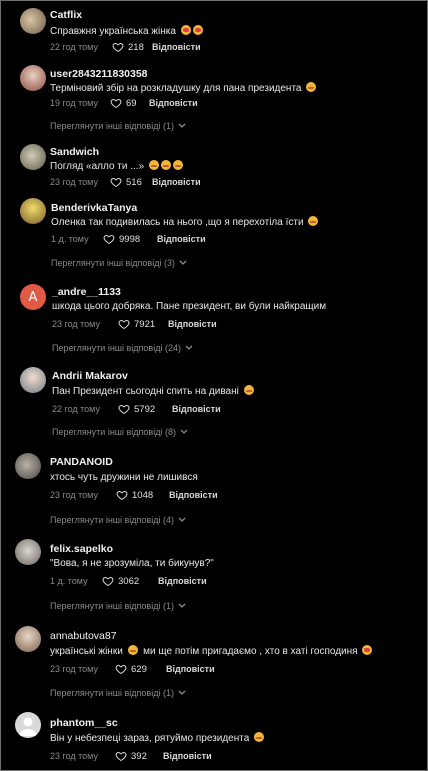 This screenshot has width=428, height=771. I want to click on comment-username: annabutova87, so click(83, 636).